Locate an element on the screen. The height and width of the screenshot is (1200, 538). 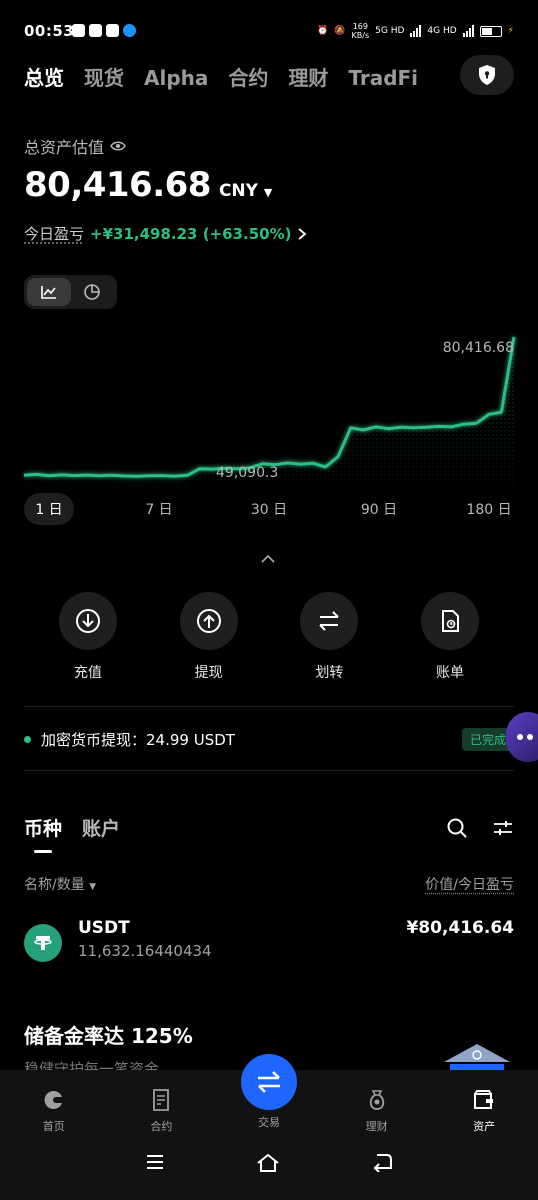
coin-amount: 11,632.16440434 is located at coordinates (145, 951).